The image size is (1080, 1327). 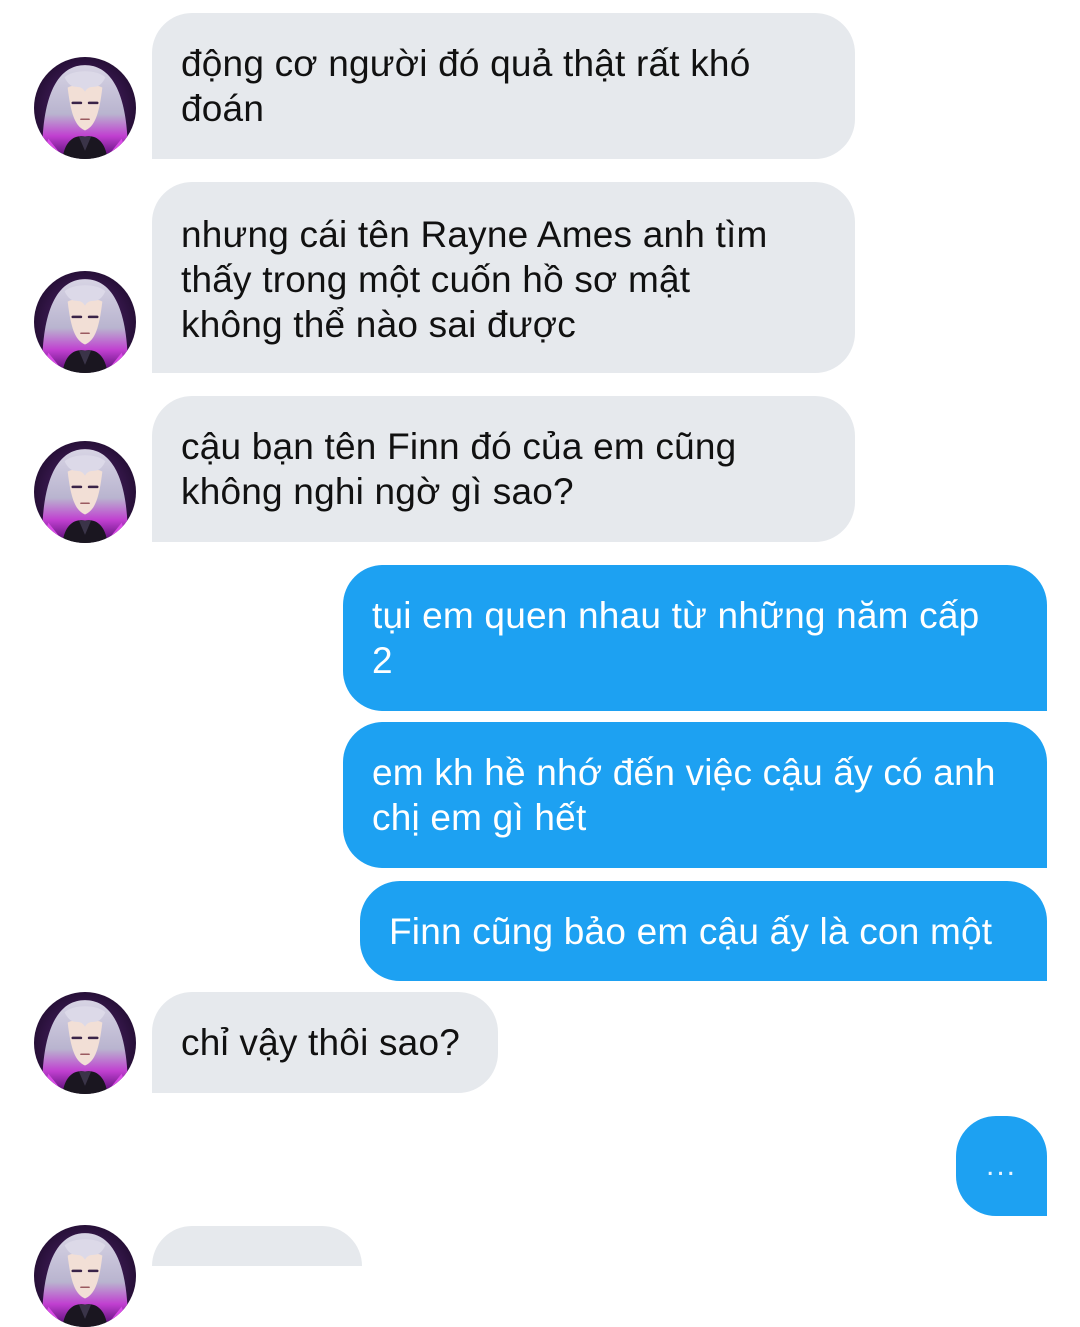 I want to click on outgoing-message: Finn cũng bảo em cậu ấy là con một, so click(x=703, y=931).